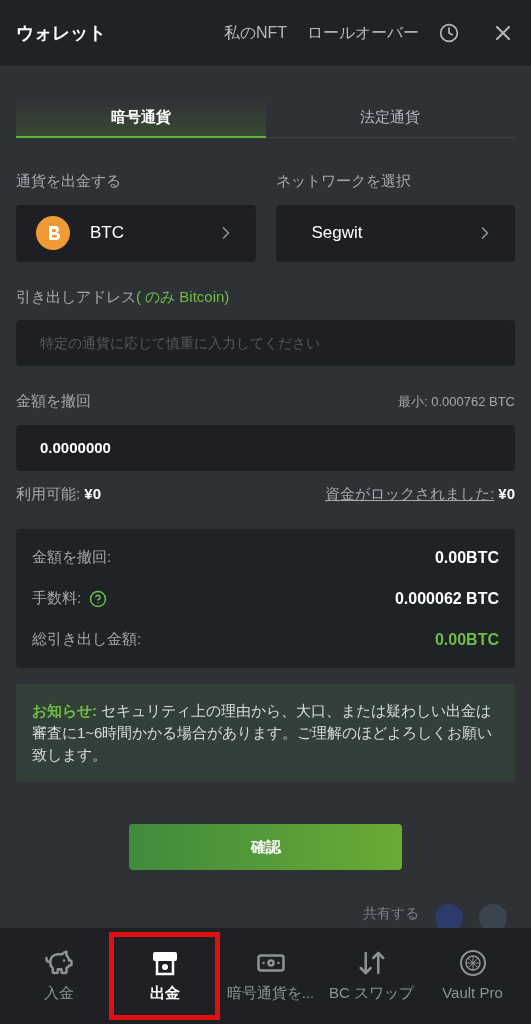 This screenshot has width=531, height=1024. What do you see at coordinates (59, 493) in the screenshot?
I see `available-balance: 利用可能: ¥0` at bounding box center [59, 493].